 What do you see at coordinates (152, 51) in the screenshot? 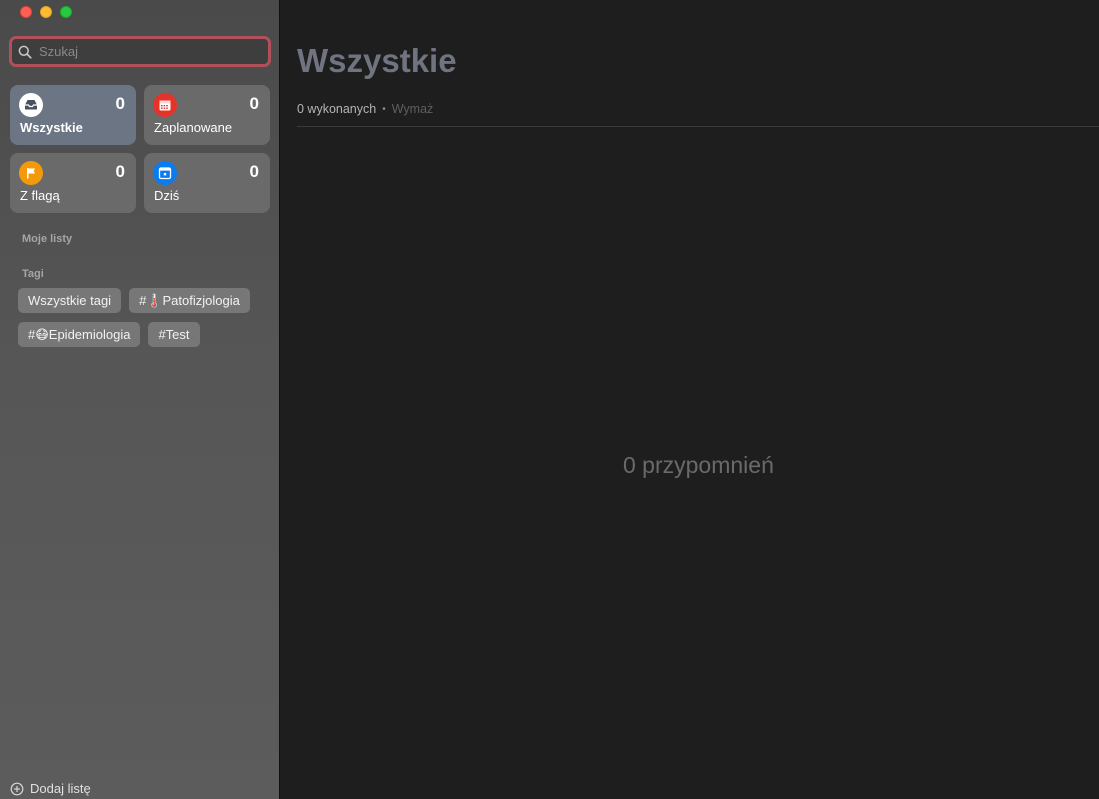
I see `search-input` at bounding box center [152, 51].